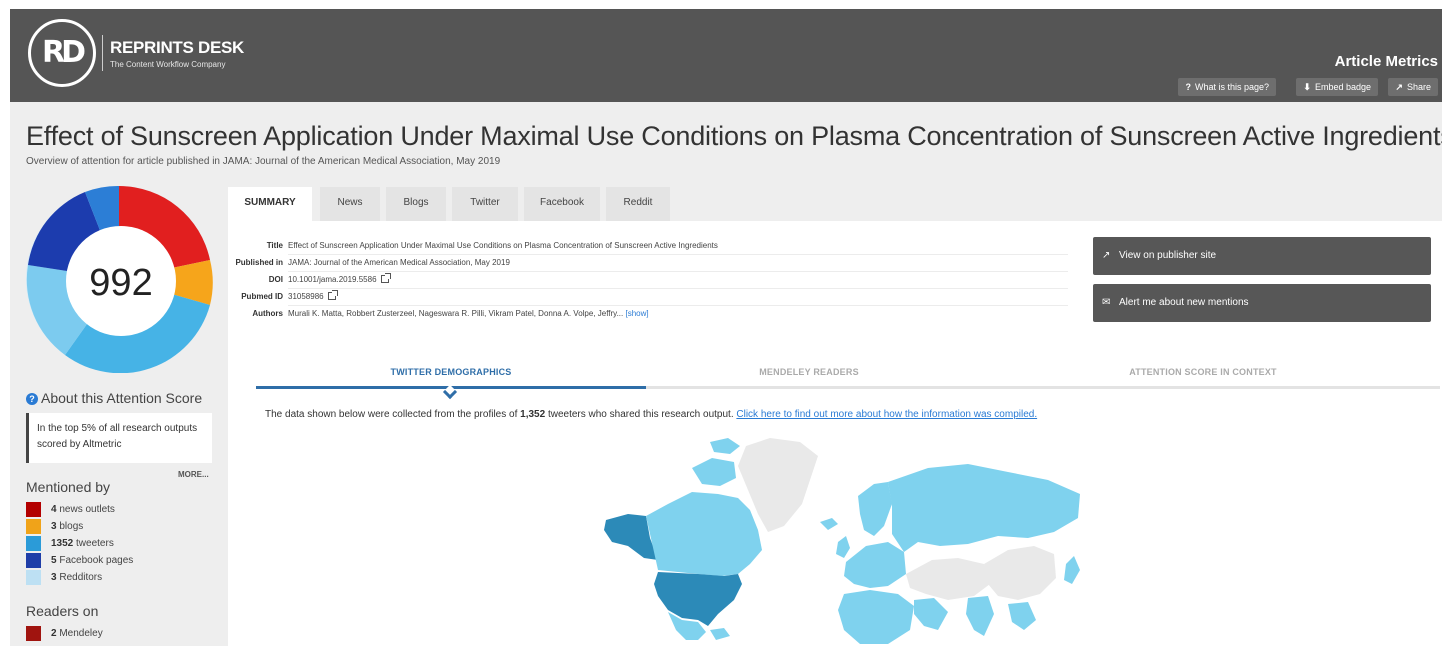 This screenshot has height=646, width=1452. I want to click on about-score-heading: ? About this Attention Score, so click(114, 398).